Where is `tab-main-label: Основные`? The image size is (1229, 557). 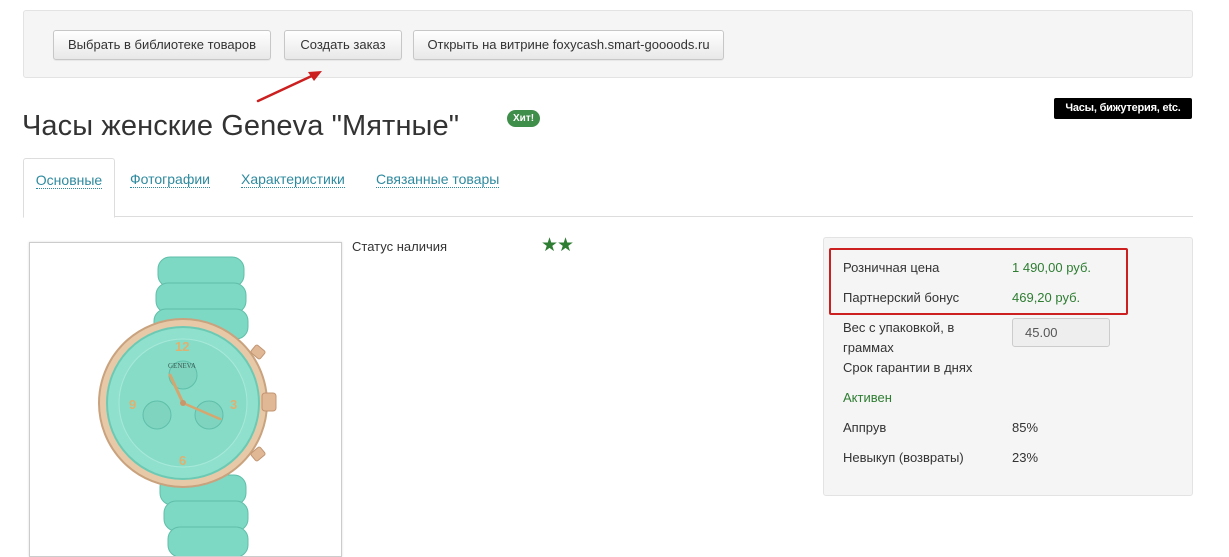 tab-main-label: Основные is located at coordinates (69, 180).